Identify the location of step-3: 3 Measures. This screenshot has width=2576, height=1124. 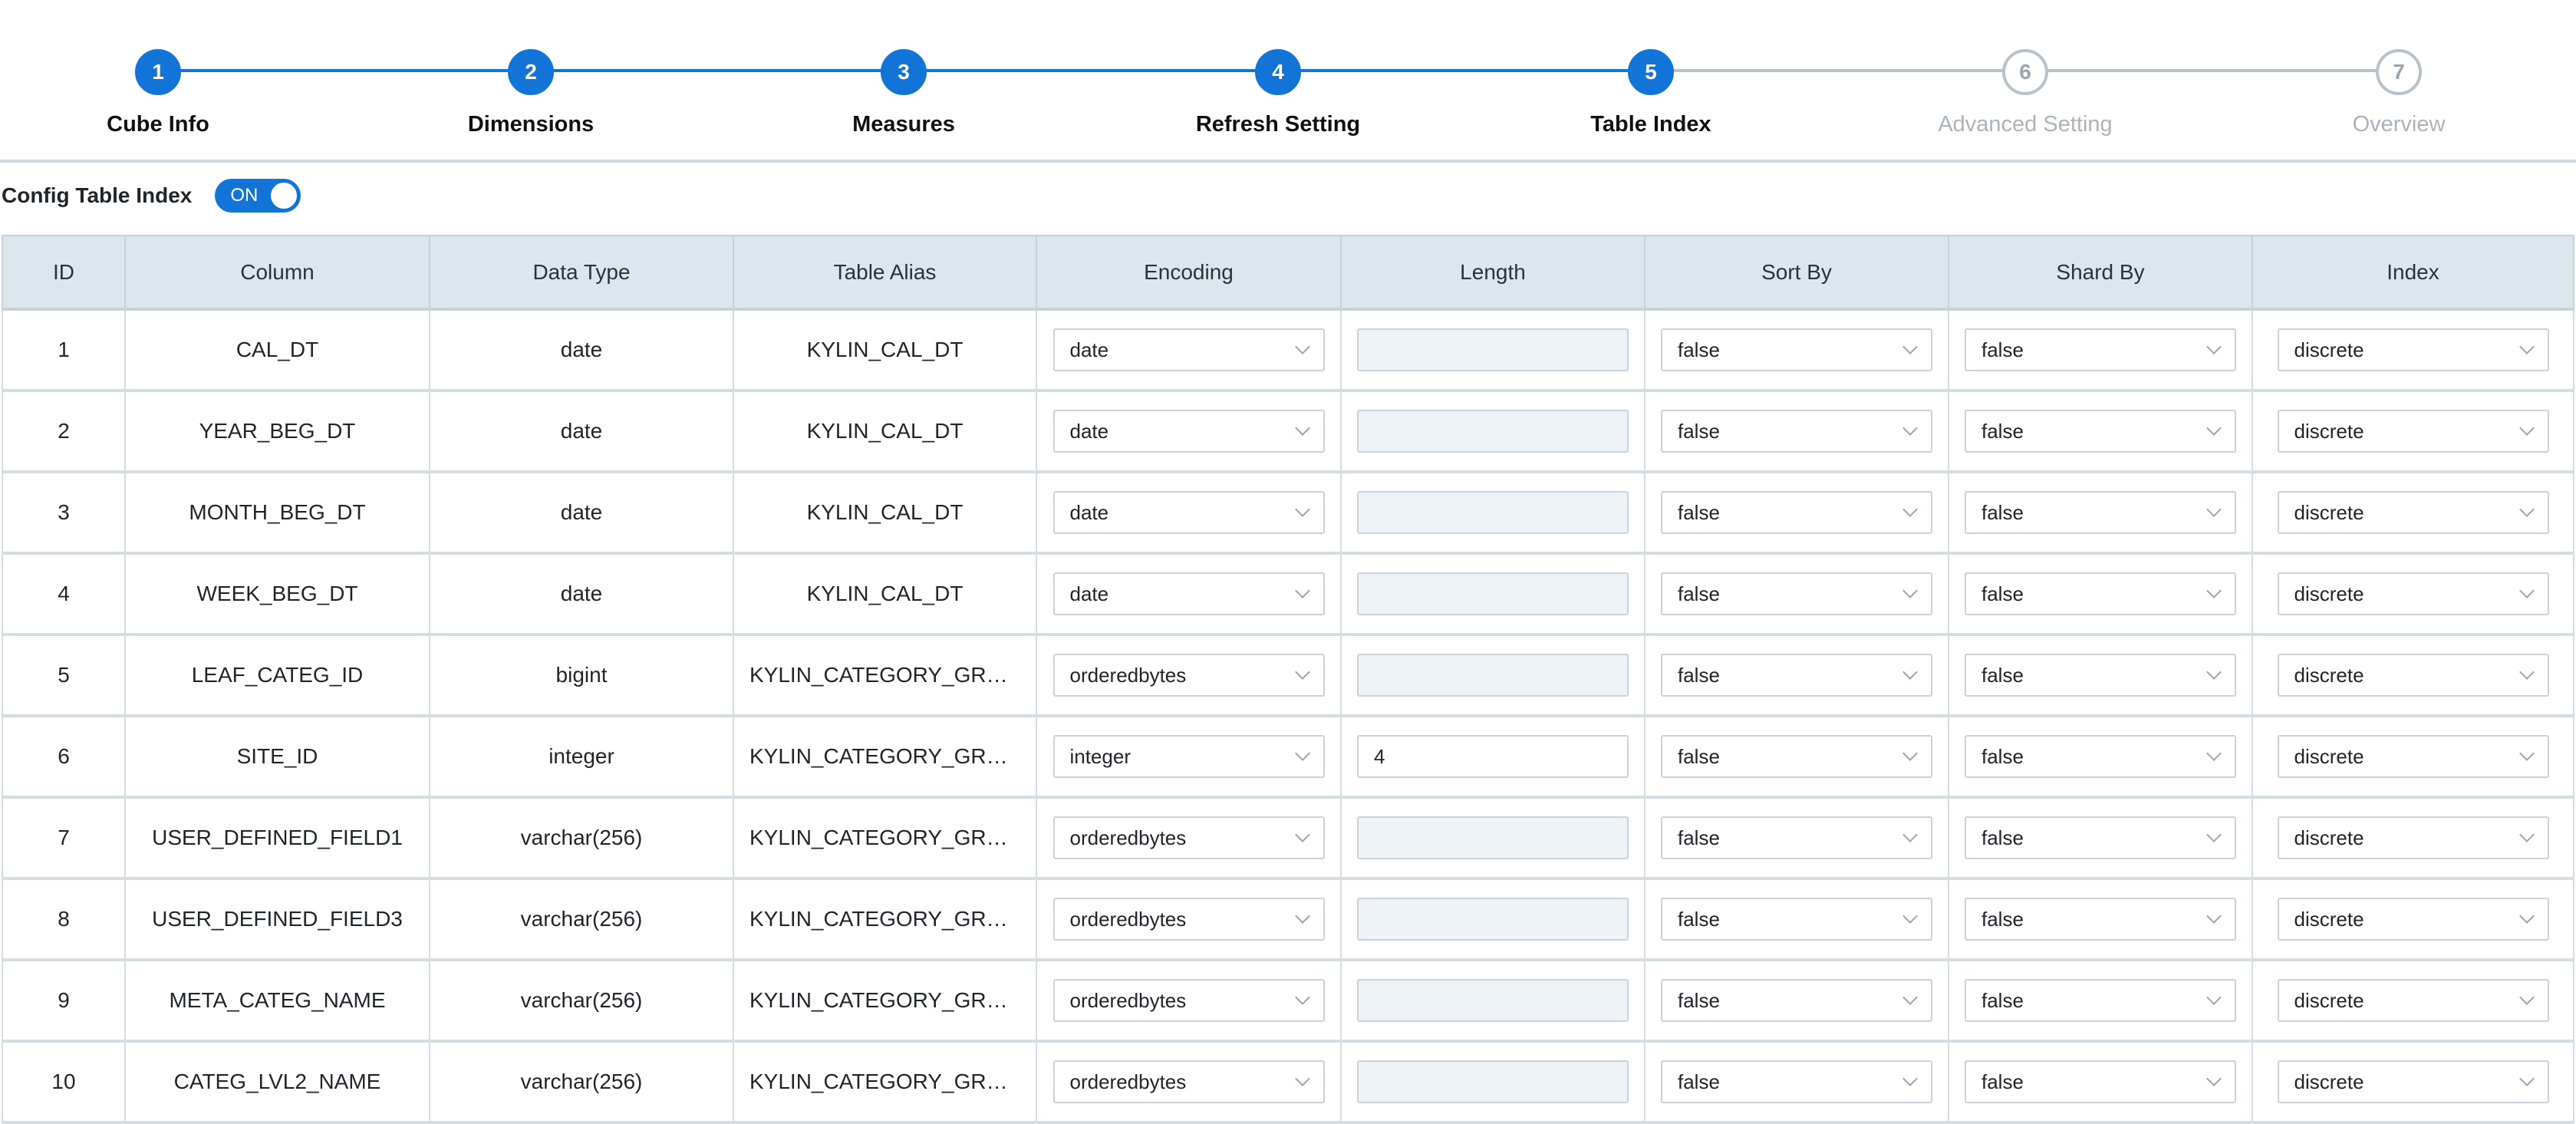
(903, 93).